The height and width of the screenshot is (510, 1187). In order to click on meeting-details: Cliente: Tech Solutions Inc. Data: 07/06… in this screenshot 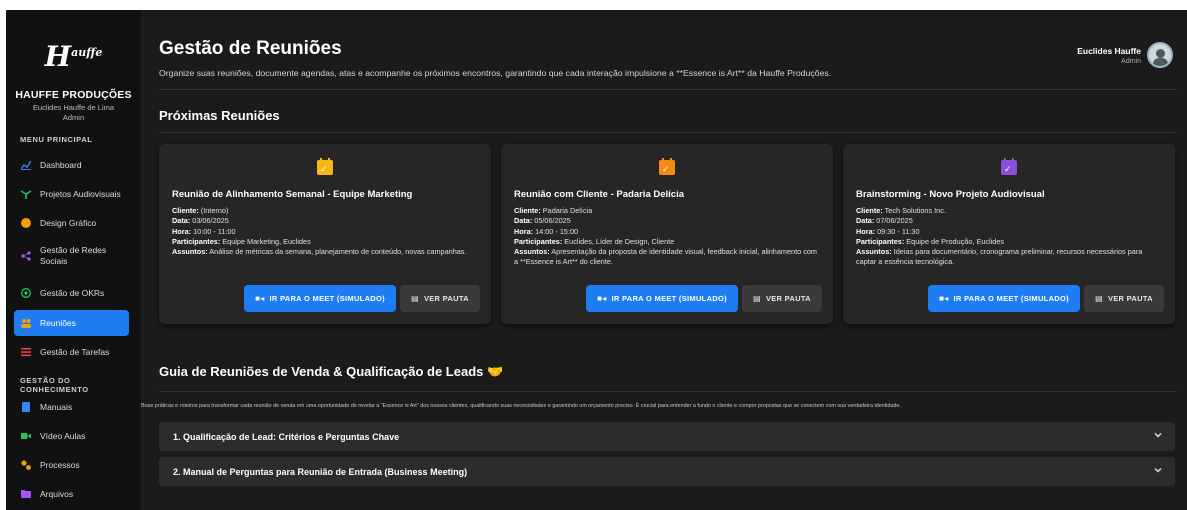, I will do `click(999, 236)`.